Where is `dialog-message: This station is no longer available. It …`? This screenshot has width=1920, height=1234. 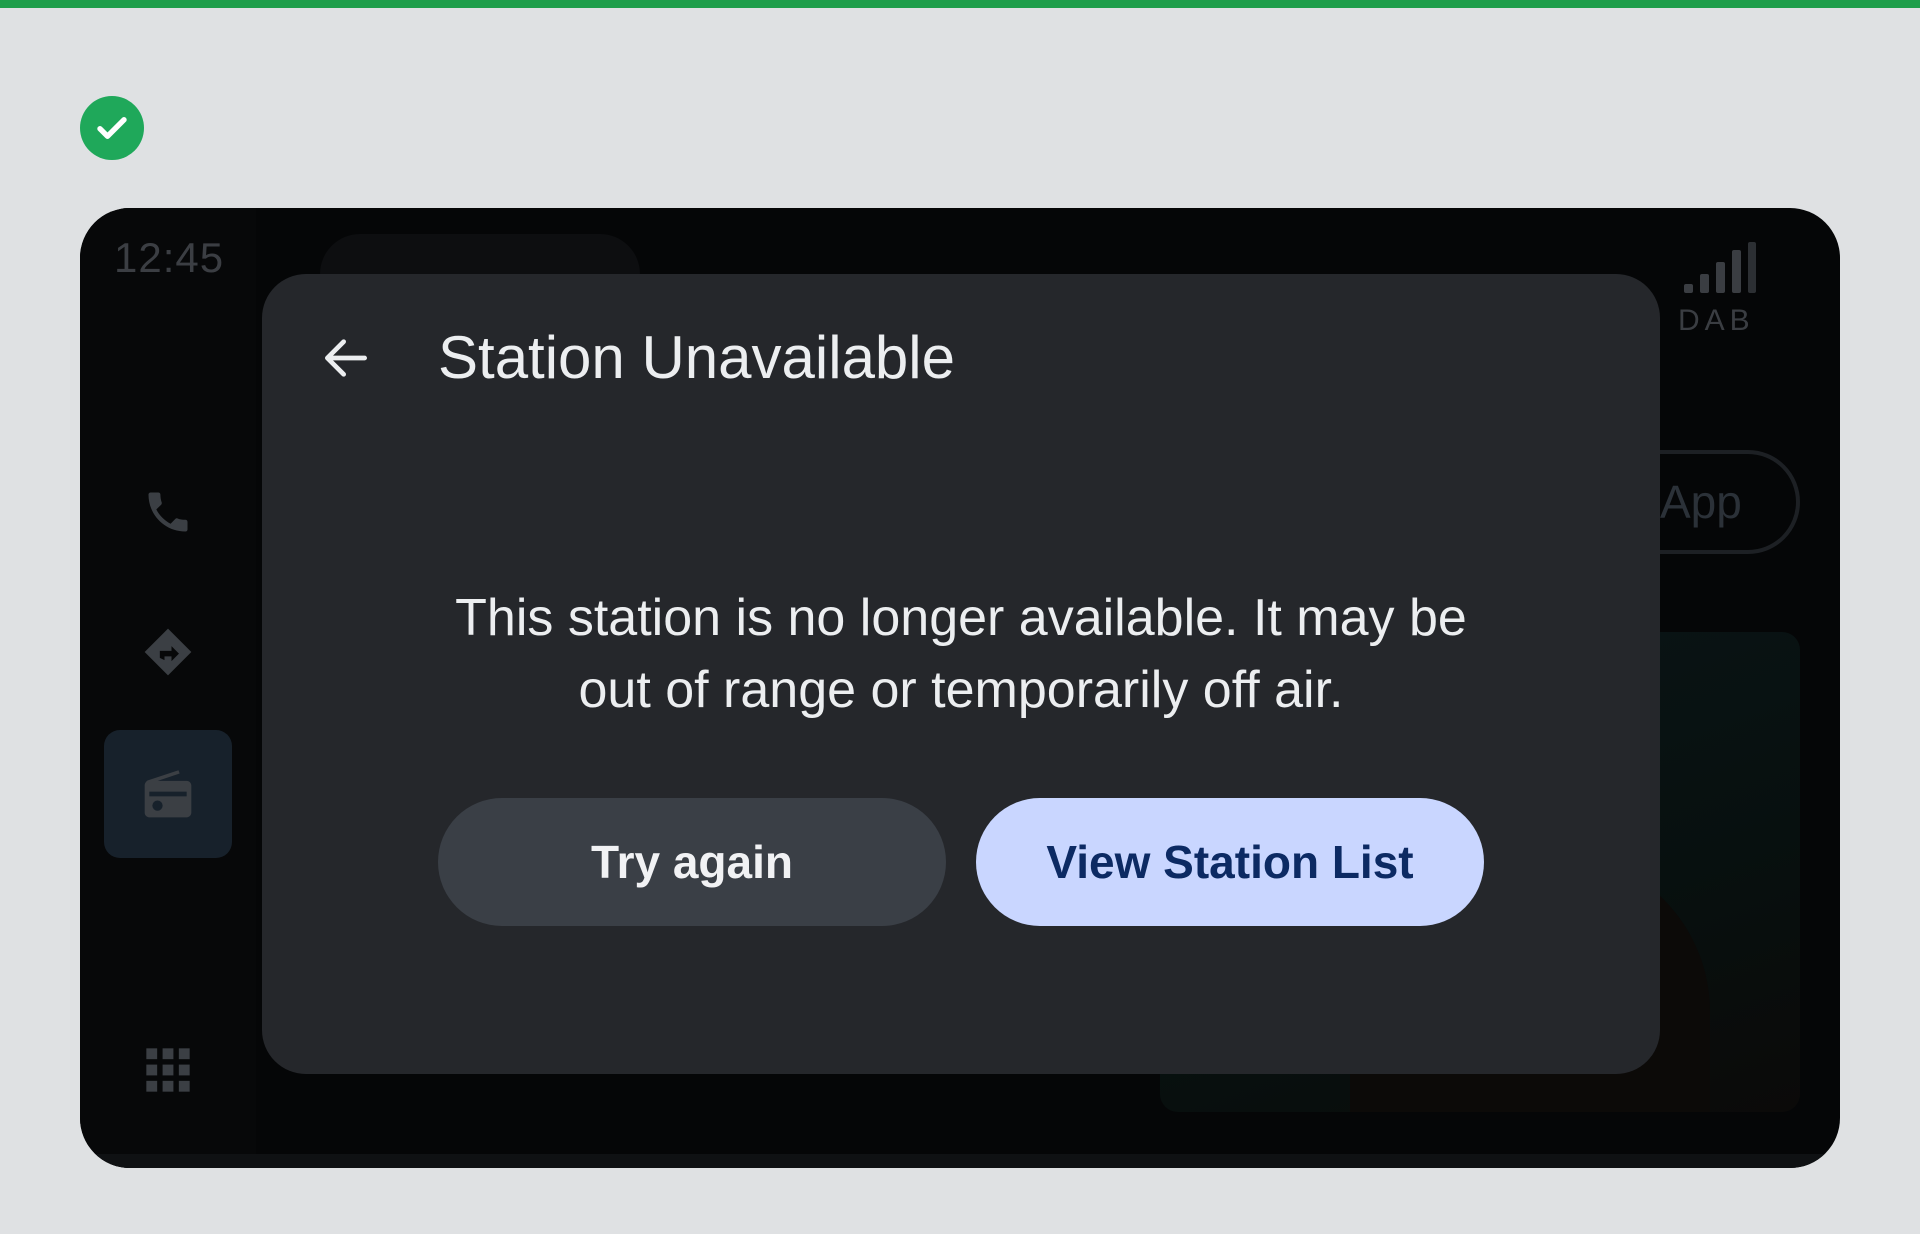 dialog-message: This station is no longer available. It … is located at coordinates (961, 654).